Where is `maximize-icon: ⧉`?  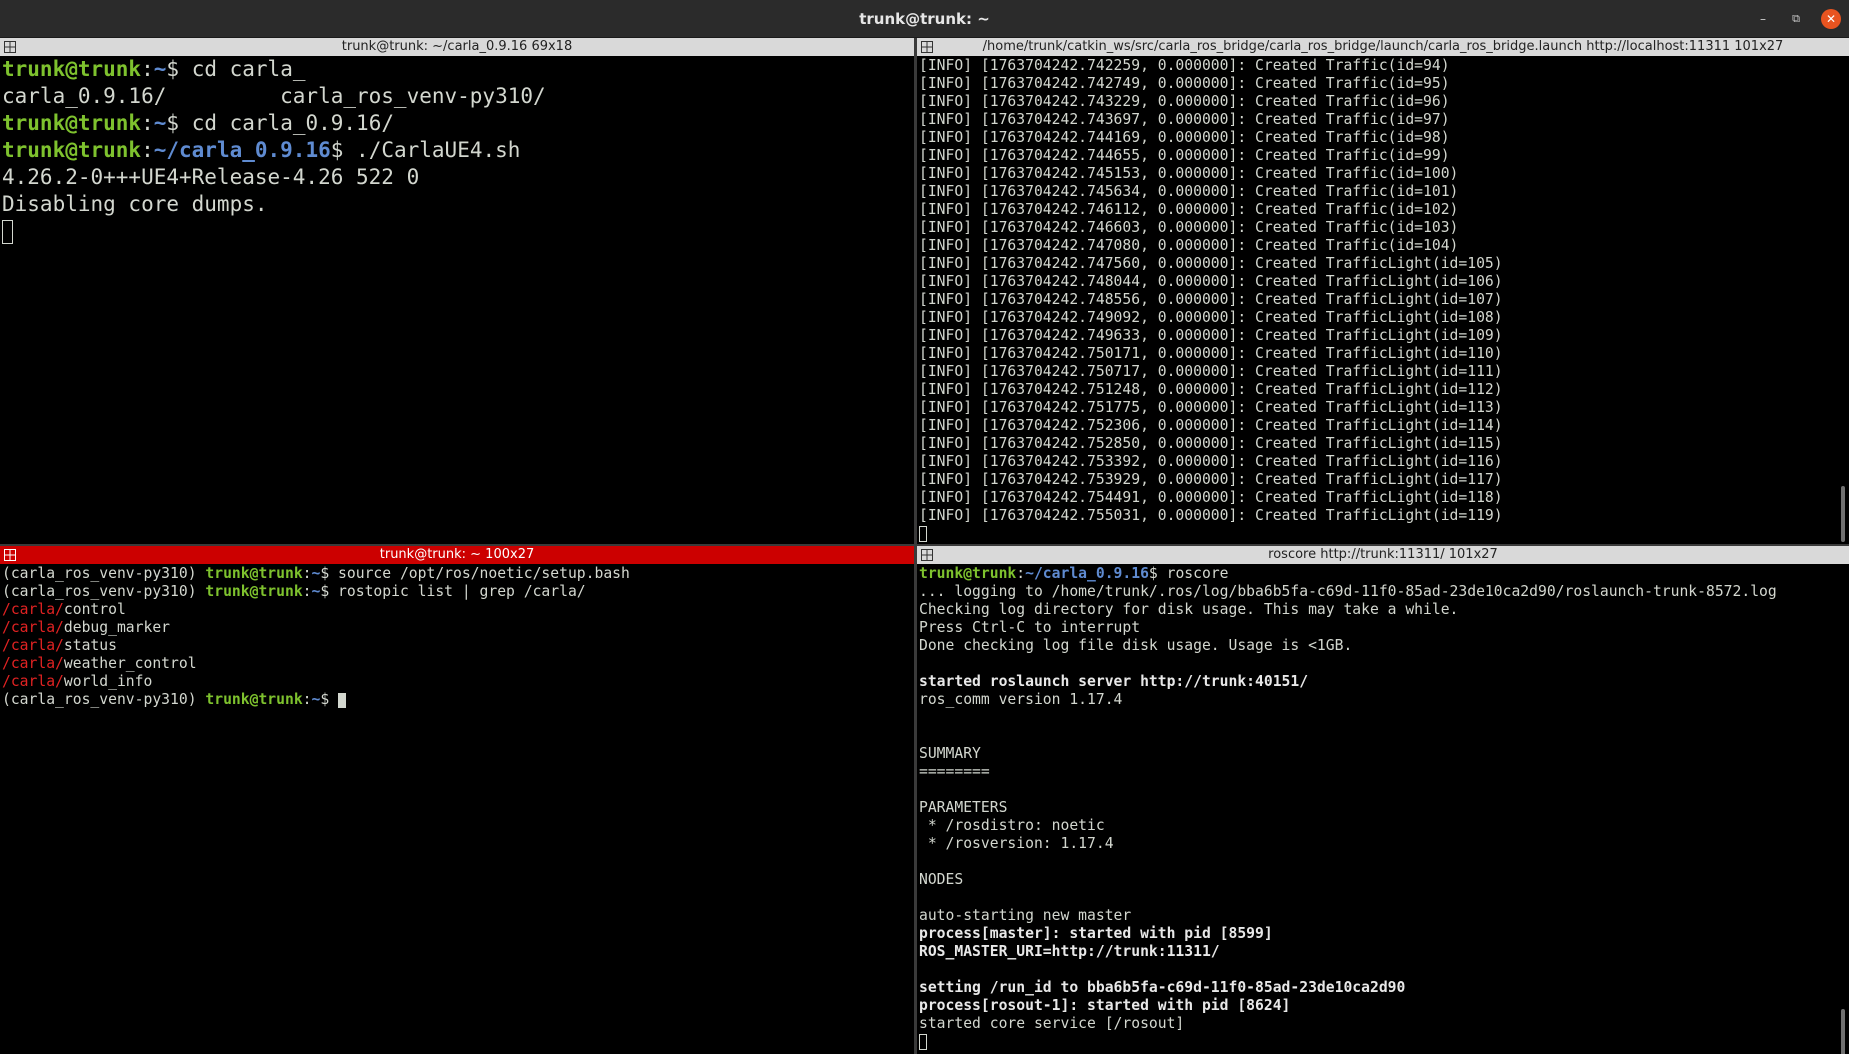
maximize-icon: ⧉ is located at coordinates (1796, 19).